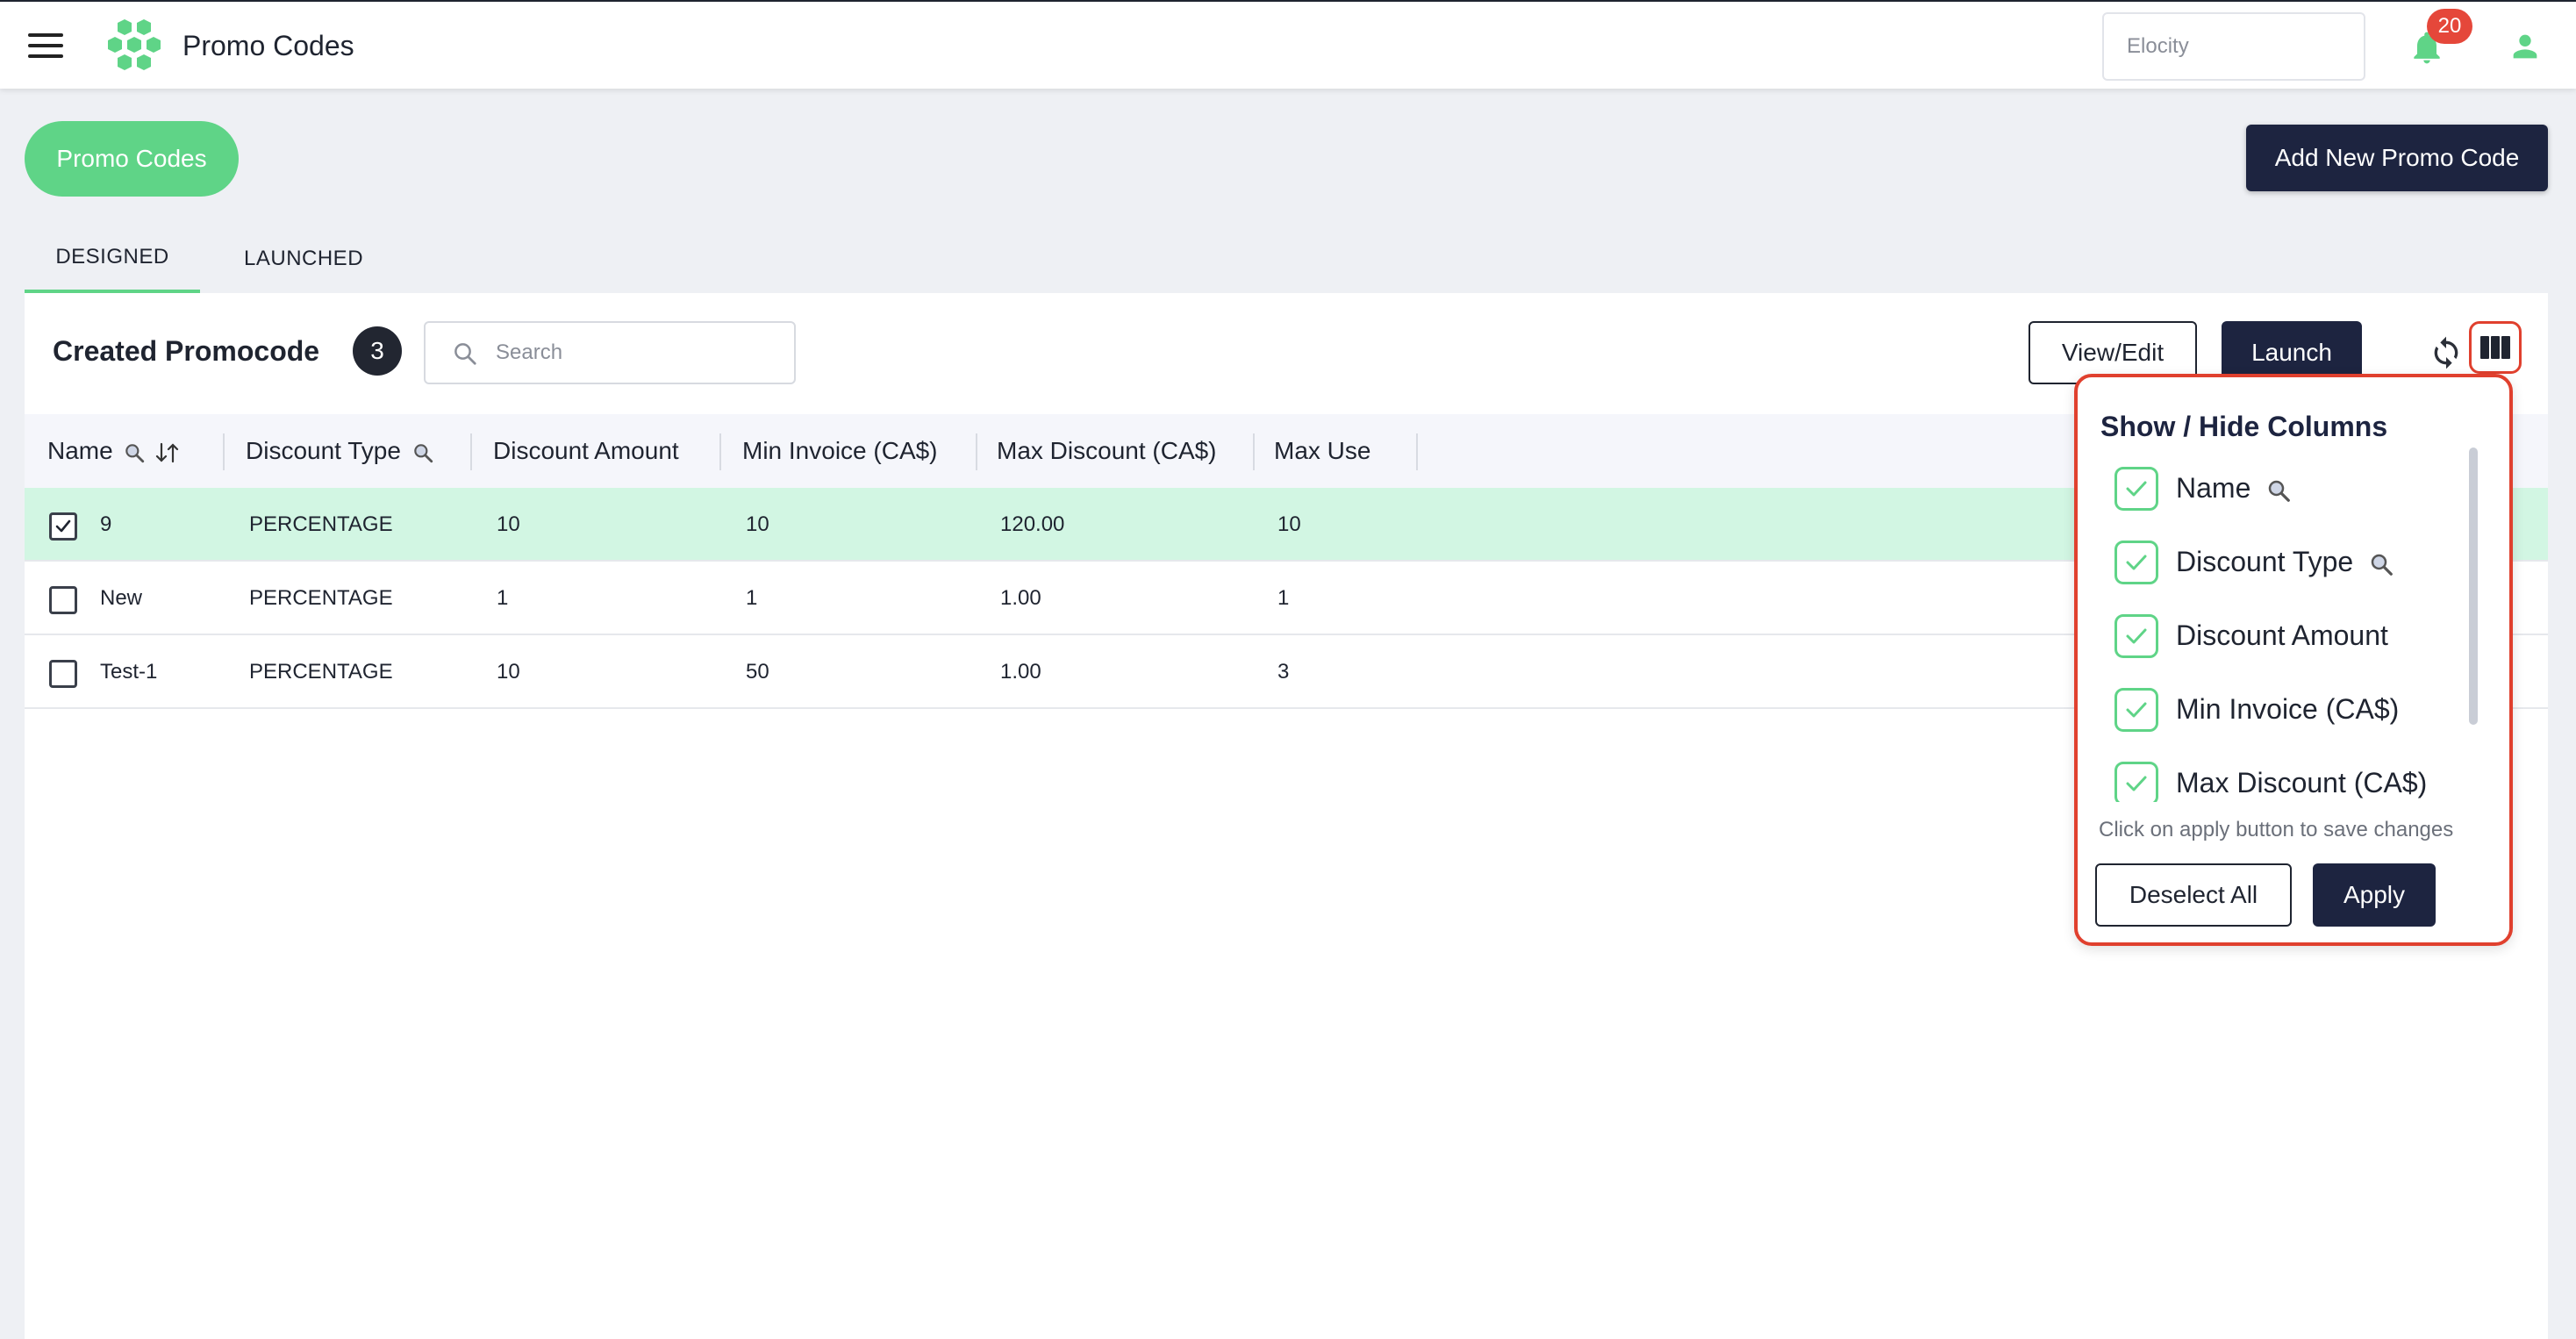  Describe the element at coordinates (2397, 158) in the screenshot. I see `add-new-promo-code-button: Add New Promo Code` at that location.